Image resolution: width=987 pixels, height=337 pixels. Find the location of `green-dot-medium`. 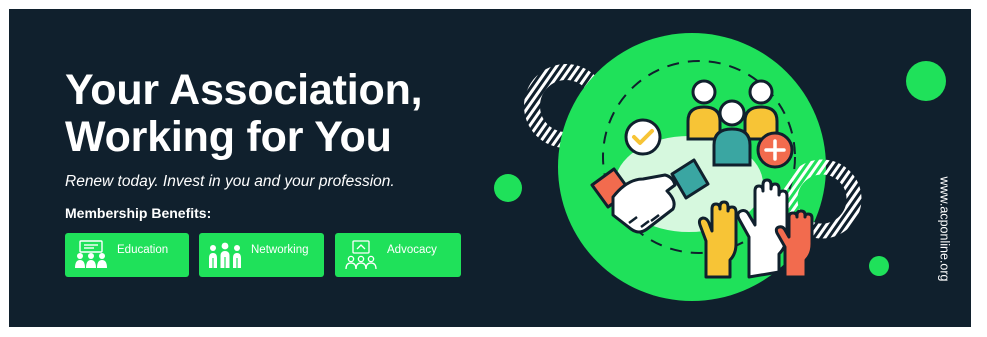

green-dot-medium is located at coordinates (508, 188).